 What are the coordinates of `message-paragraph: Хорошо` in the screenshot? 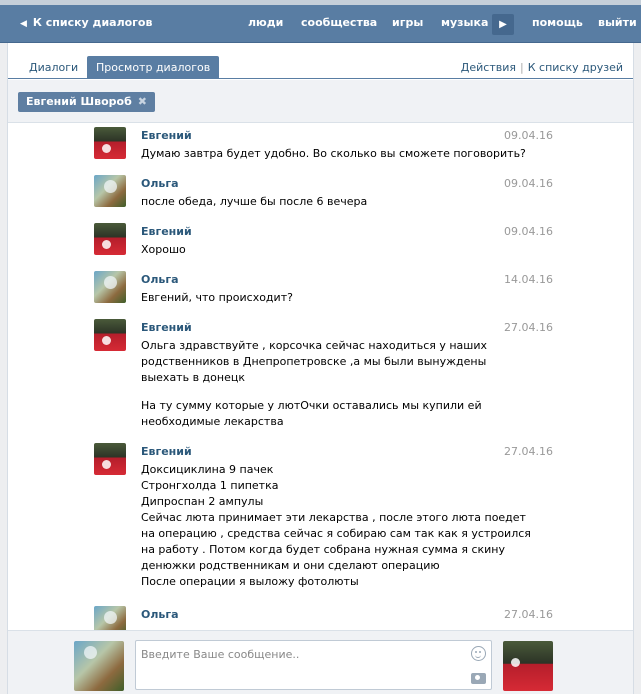 It's located at (321, 250).